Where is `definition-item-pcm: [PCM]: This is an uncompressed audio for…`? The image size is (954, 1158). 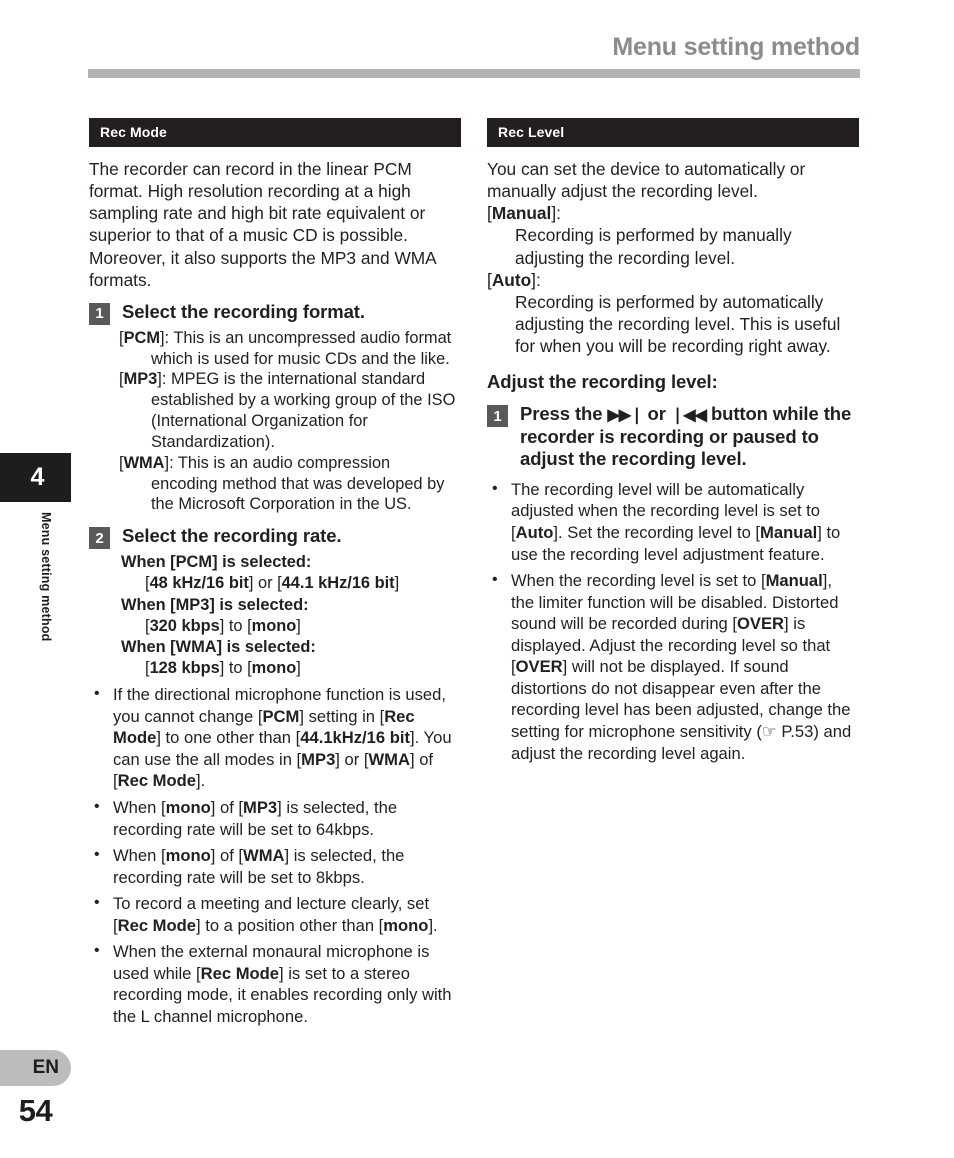
definition-item-pcm: [PCM]: This is an uncompressed audio for… is located at coordinates (285, 348).